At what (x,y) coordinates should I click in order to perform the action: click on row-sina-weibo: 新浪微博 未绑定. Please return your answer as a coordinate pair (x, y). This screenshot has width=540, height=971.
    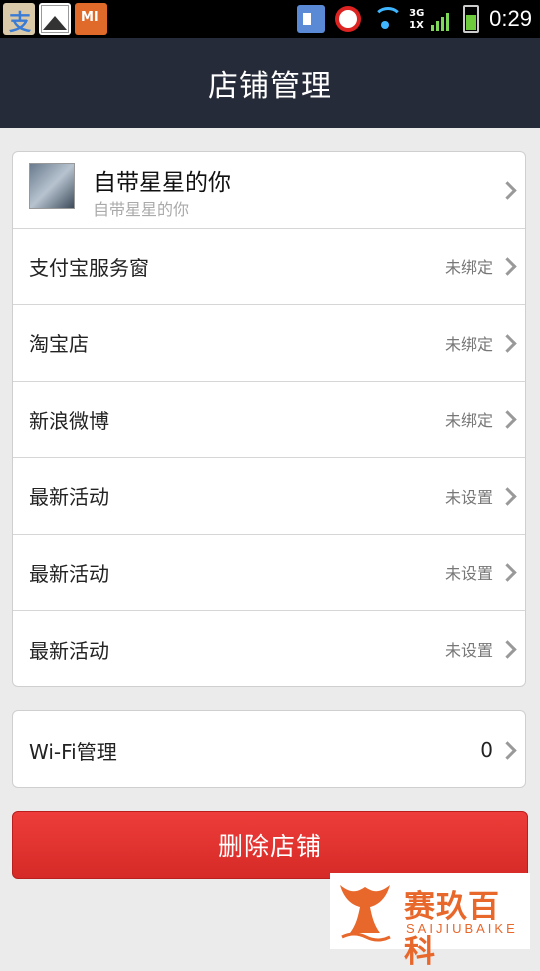
    Looking at the image, I should click on (269, 420).